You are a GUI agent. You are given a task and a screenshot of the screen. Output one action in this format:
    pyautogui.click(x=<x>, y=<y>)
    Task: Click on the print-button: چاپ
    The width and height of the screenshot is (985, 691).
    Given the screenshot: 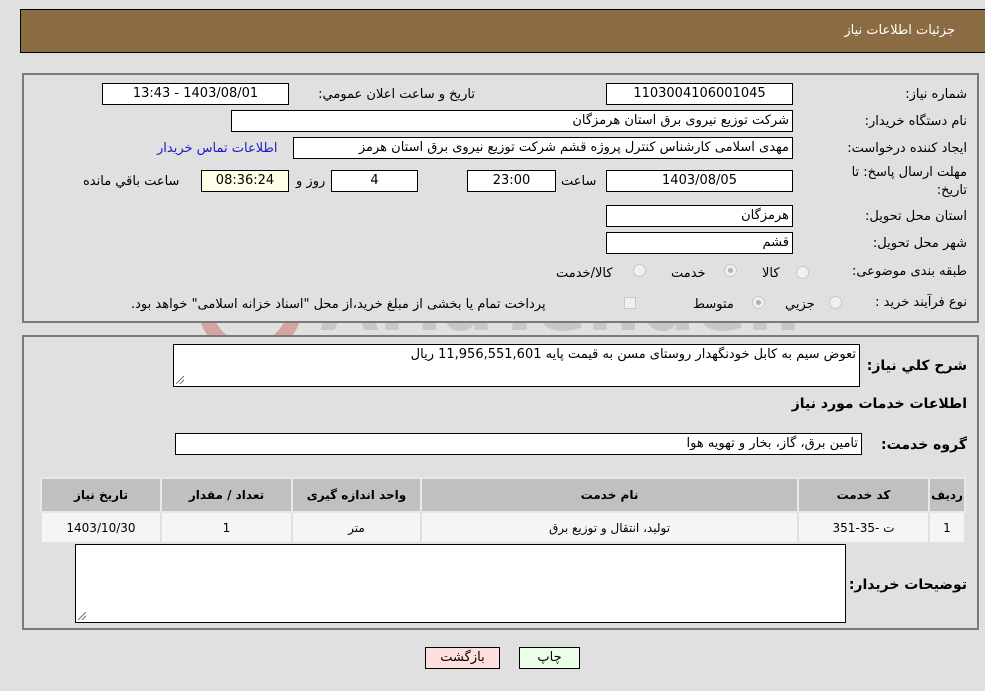 What is the action you would take?
    pyautogui.click(x=549, y=658)
    